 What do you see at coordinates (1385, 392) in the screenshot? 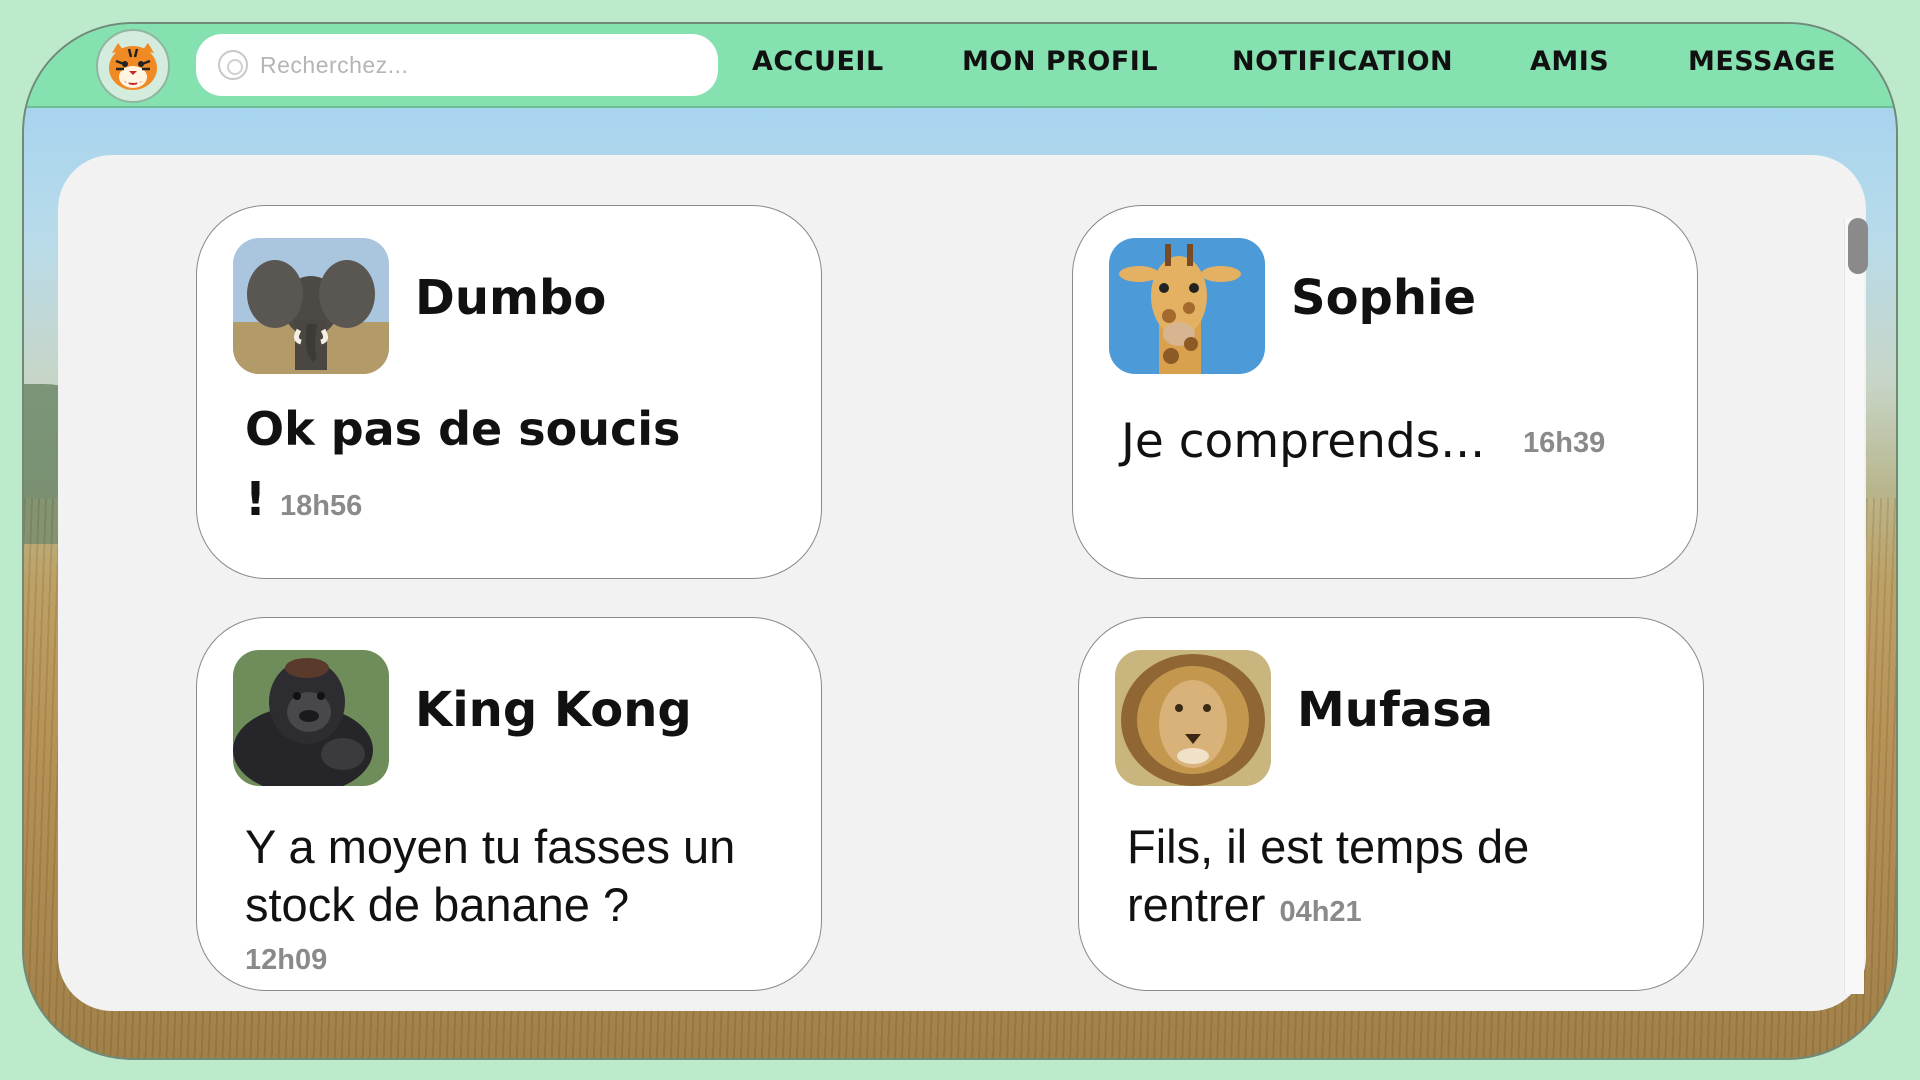
I see `conversation-card-sophie: Sophie Je comprends... 16h39` at bounding box center [1385, 392].